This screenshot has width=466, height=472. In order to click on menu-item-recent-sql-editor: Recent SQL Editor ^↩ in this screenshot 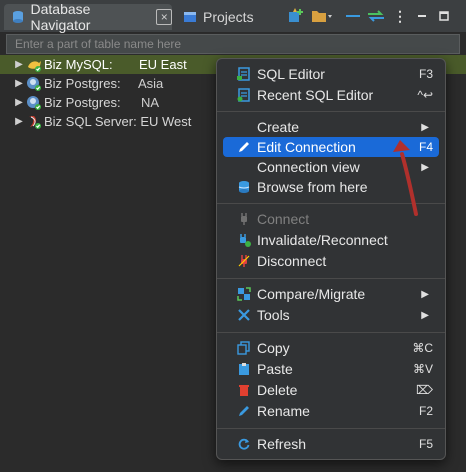, I will do `click(331, 95)`.